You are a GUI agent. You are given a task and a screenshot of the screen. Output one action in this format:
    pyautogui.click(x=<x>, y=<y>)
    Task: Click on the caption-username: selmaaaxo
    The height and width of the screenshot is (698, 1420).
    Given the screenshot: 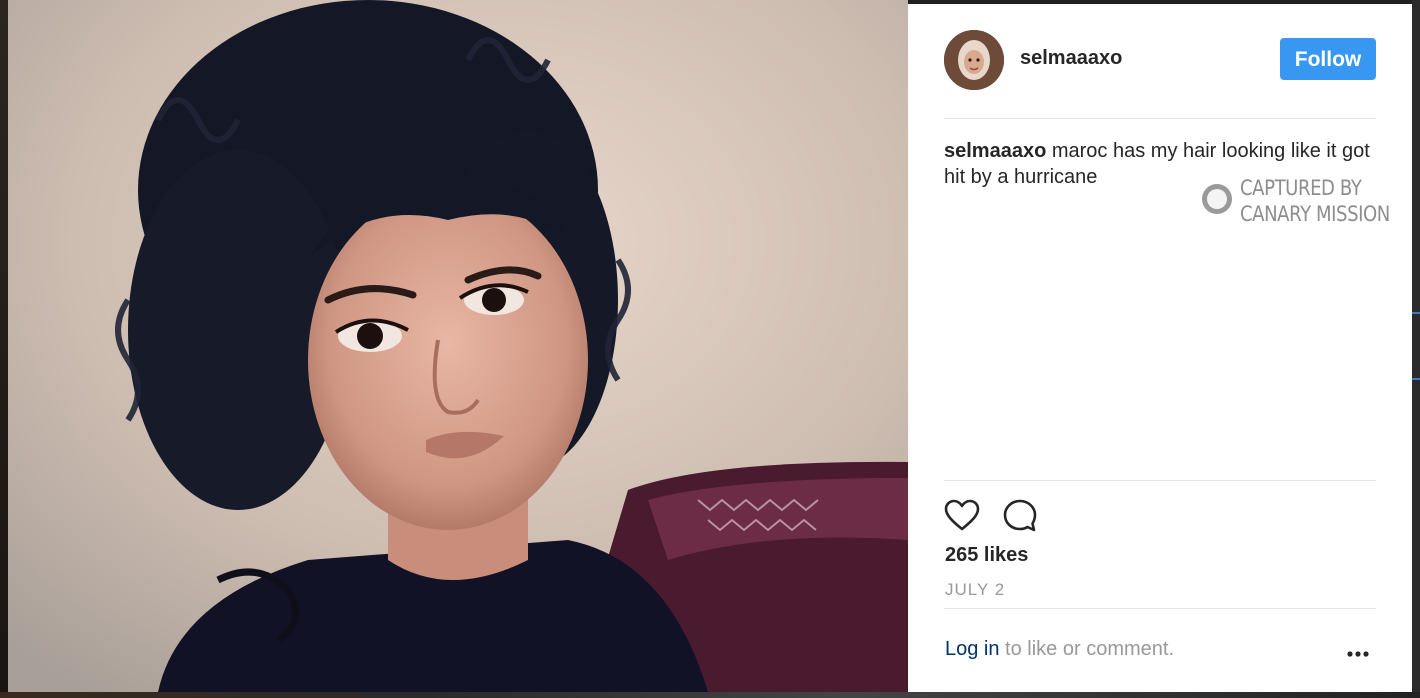 What is the action you would take?
    pyautogui.click(x=995, y=151)
    